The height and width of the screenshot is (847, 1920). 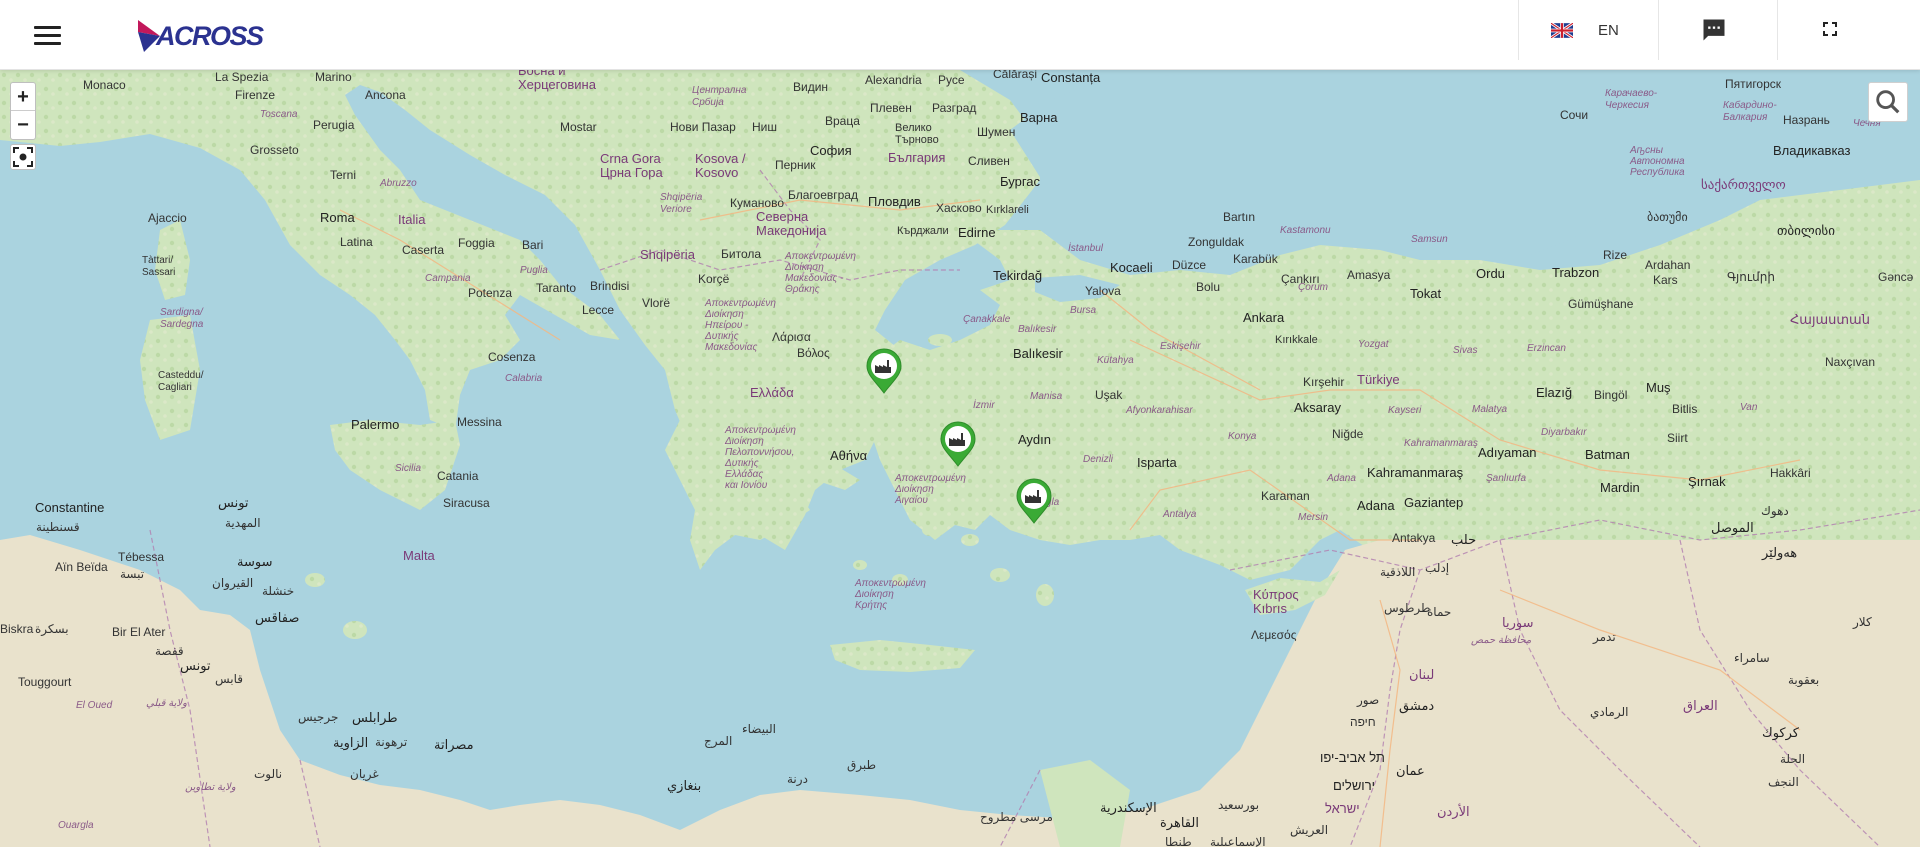 What do you see at coordinates (23, 157) in the screenshot?
I see `locate-icon` at bounding box center [23, 157].